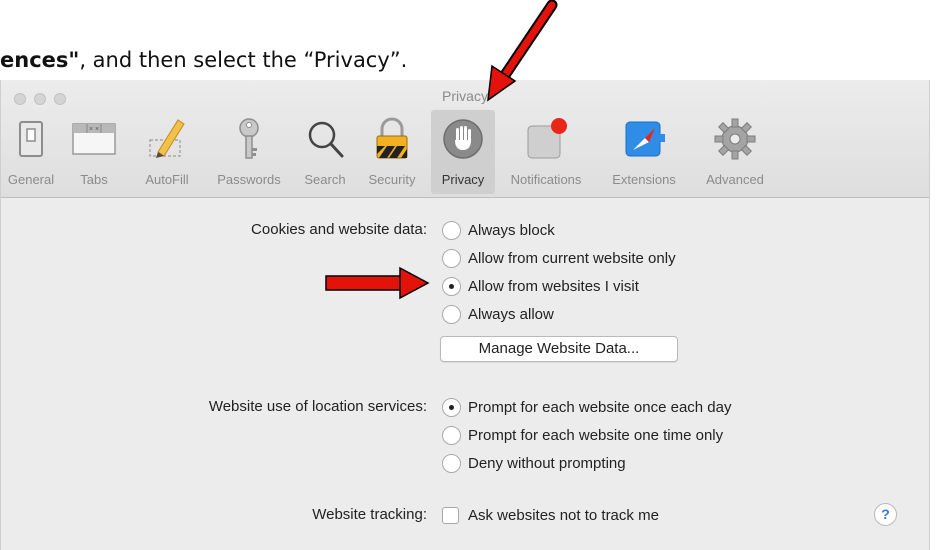 Image resolution: width=939 pixels, height=550 pixels. I want to click on key-icon, so click(249, 138).